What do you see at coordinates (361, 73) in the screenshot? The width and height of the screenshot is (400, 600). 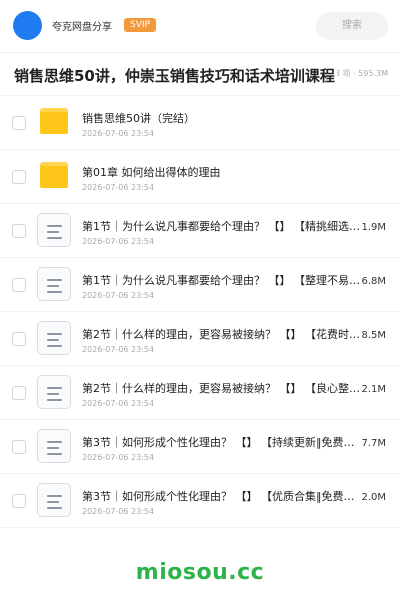 I see `folder-meta: 3 项 · 595.3M` at bounding box center [361, 73].